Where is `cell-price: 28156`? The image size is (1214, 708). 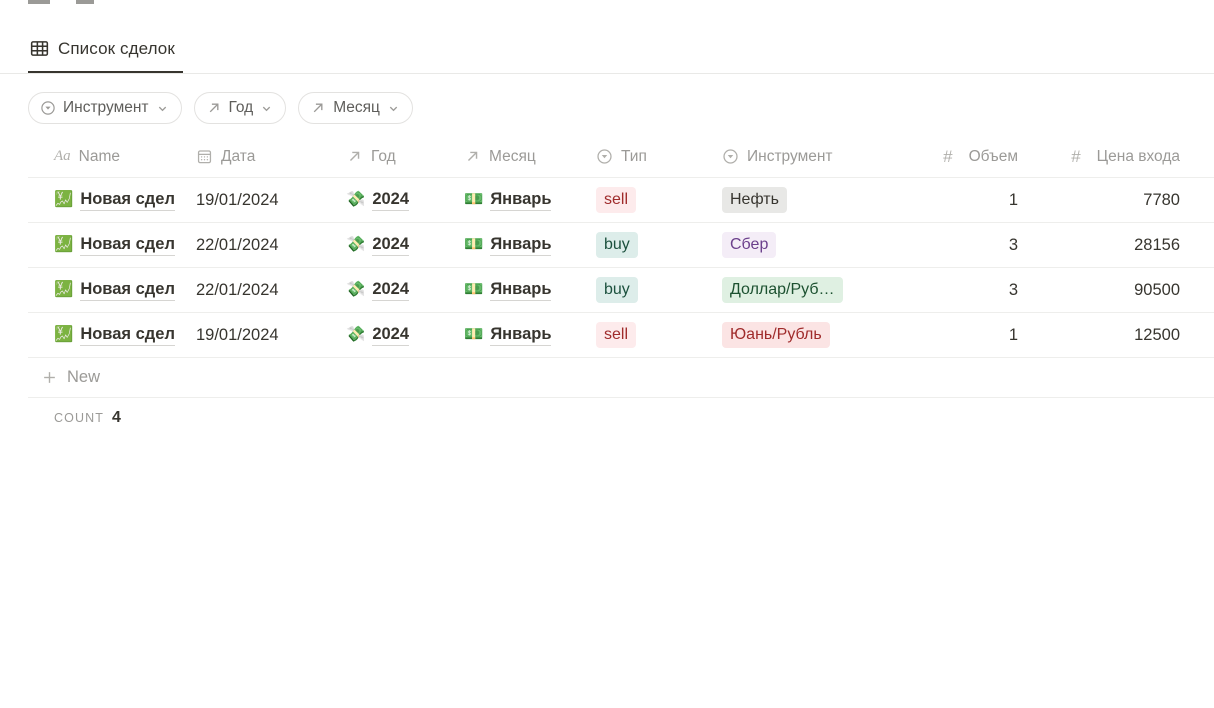
cell-price: 28156 is located at coordinates (1110, 245).